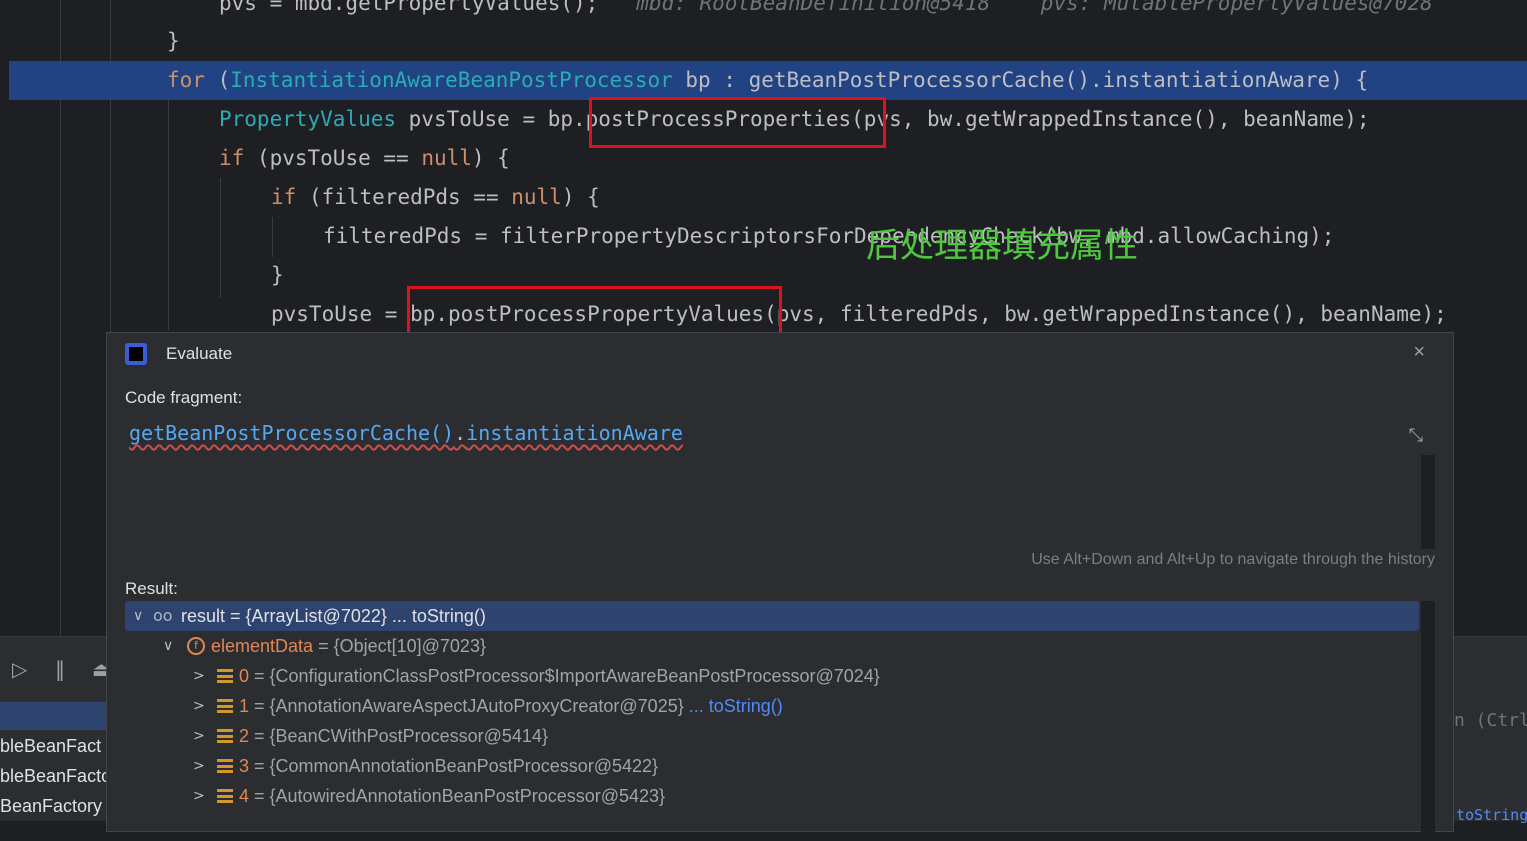 The image size is (1527, 841). What do you see at coordinates (1428, 502) in the screenshot?
I see `fragment-scrollbar` at bounding box center [1428, 502].